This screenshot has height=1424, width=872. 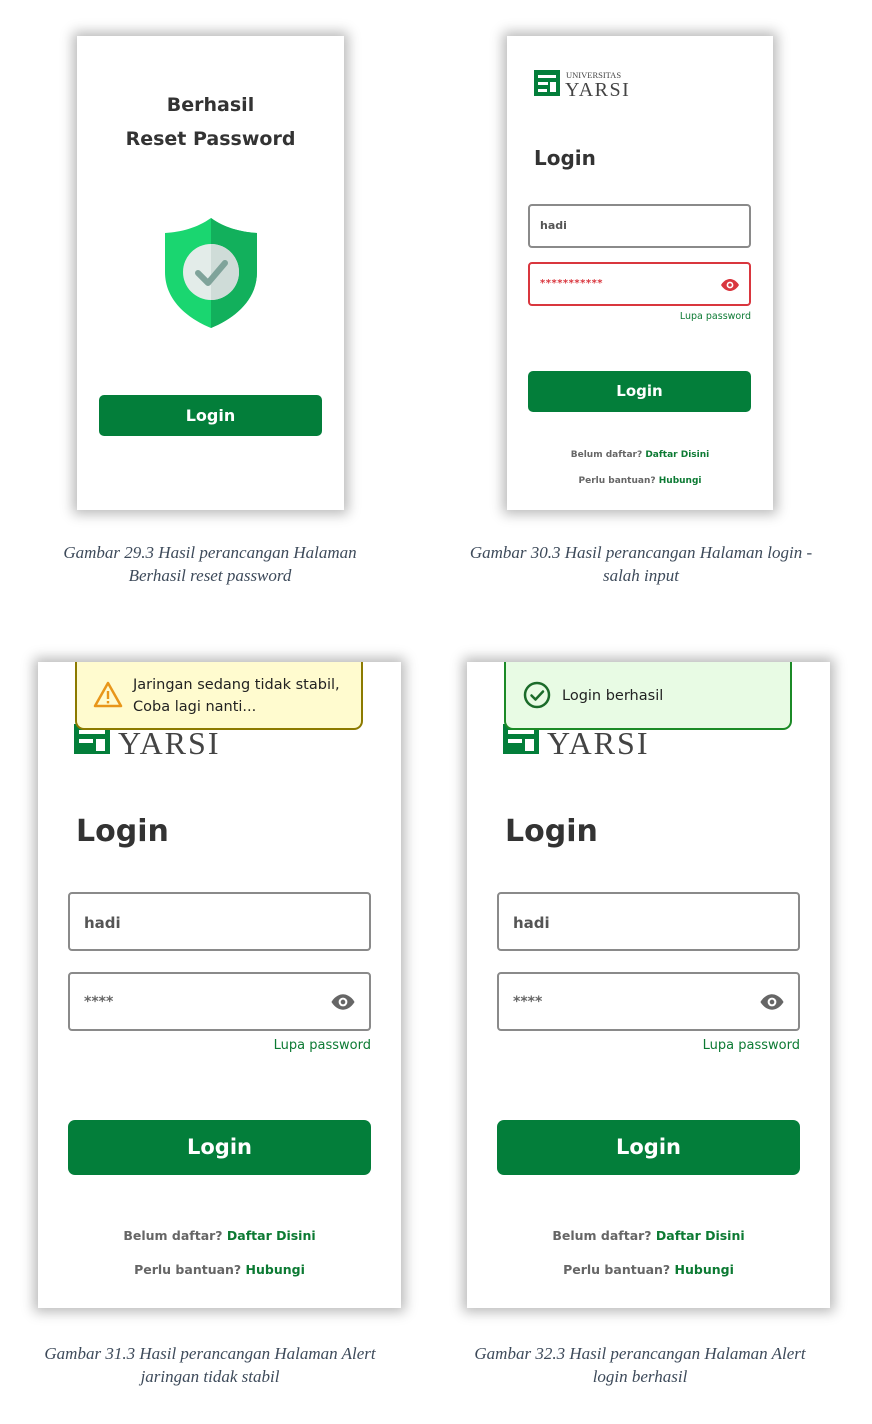 I want to click on login-success-alert: Login berhasil, so click(x=648, y=696).